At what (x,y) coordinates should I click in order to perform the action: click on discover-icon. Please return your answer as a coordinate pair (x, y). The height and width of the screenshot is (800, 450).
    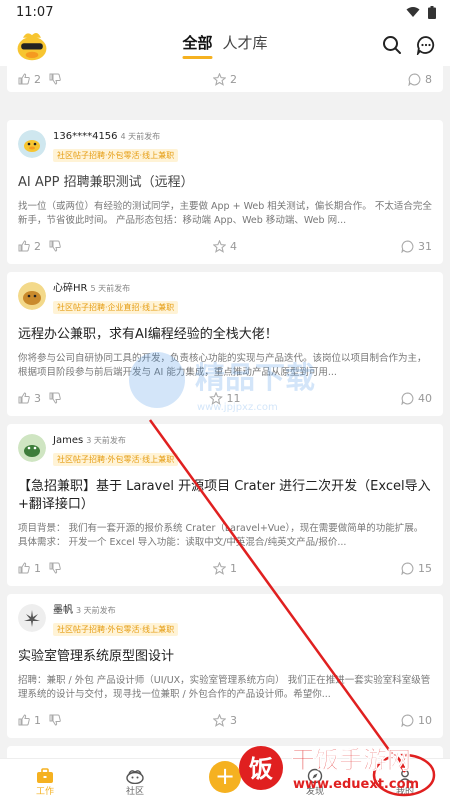
    Looking at the image, I should click on (315, 776).